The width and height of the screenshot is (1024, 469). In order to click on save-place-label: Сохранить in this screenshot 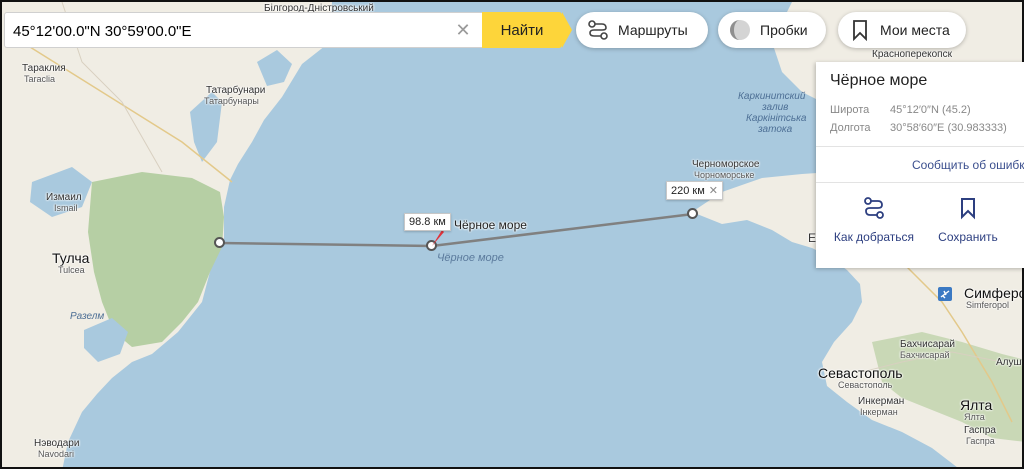, I will do `click(968, 237)`.